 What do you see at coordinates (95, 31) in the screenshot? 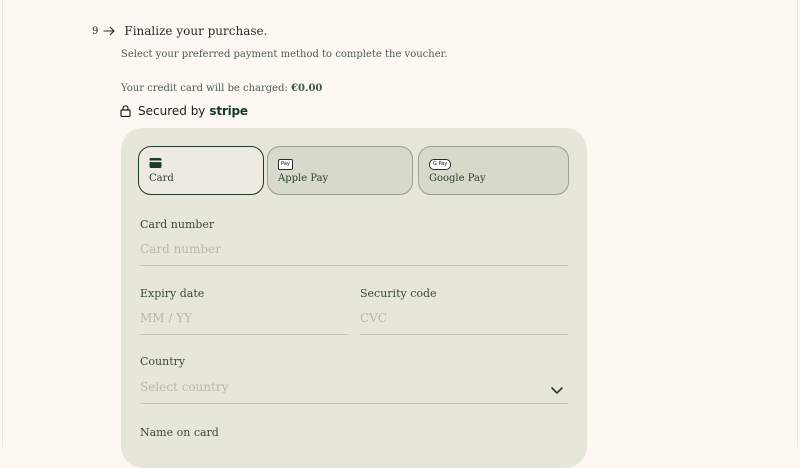
I see `step-number: 9` at bounding box center [95, 31].